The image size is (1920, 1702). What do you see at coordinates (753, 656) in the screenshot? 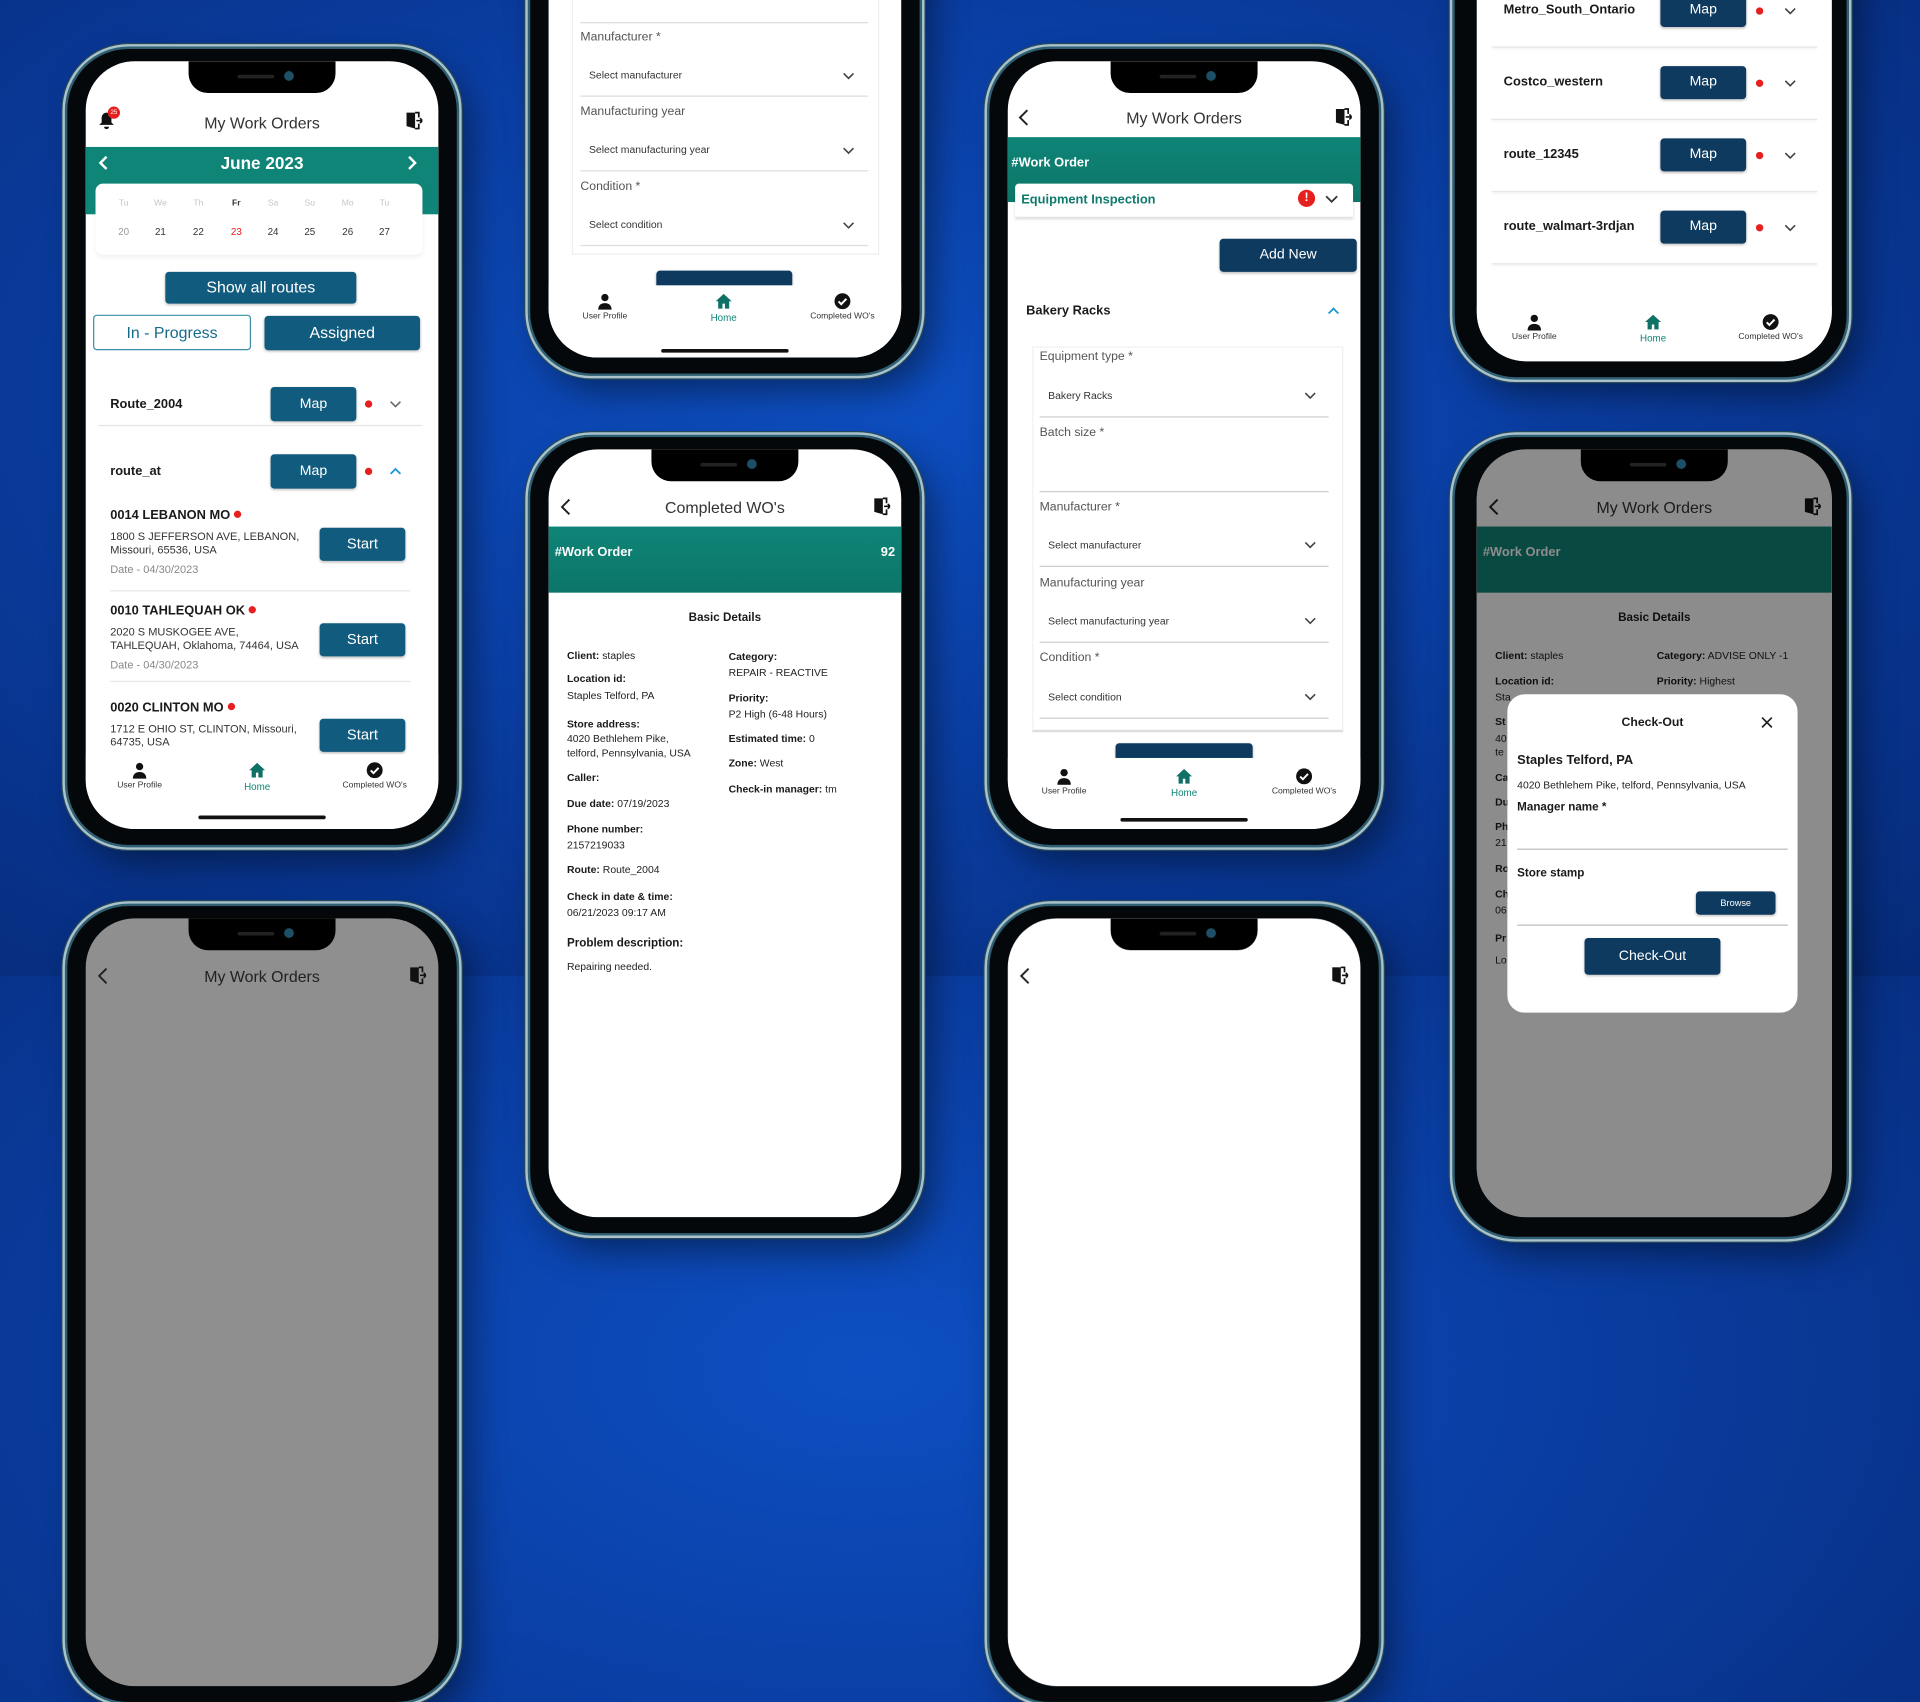
I see `detail-label: Category:` at bounding box center [753, 656].